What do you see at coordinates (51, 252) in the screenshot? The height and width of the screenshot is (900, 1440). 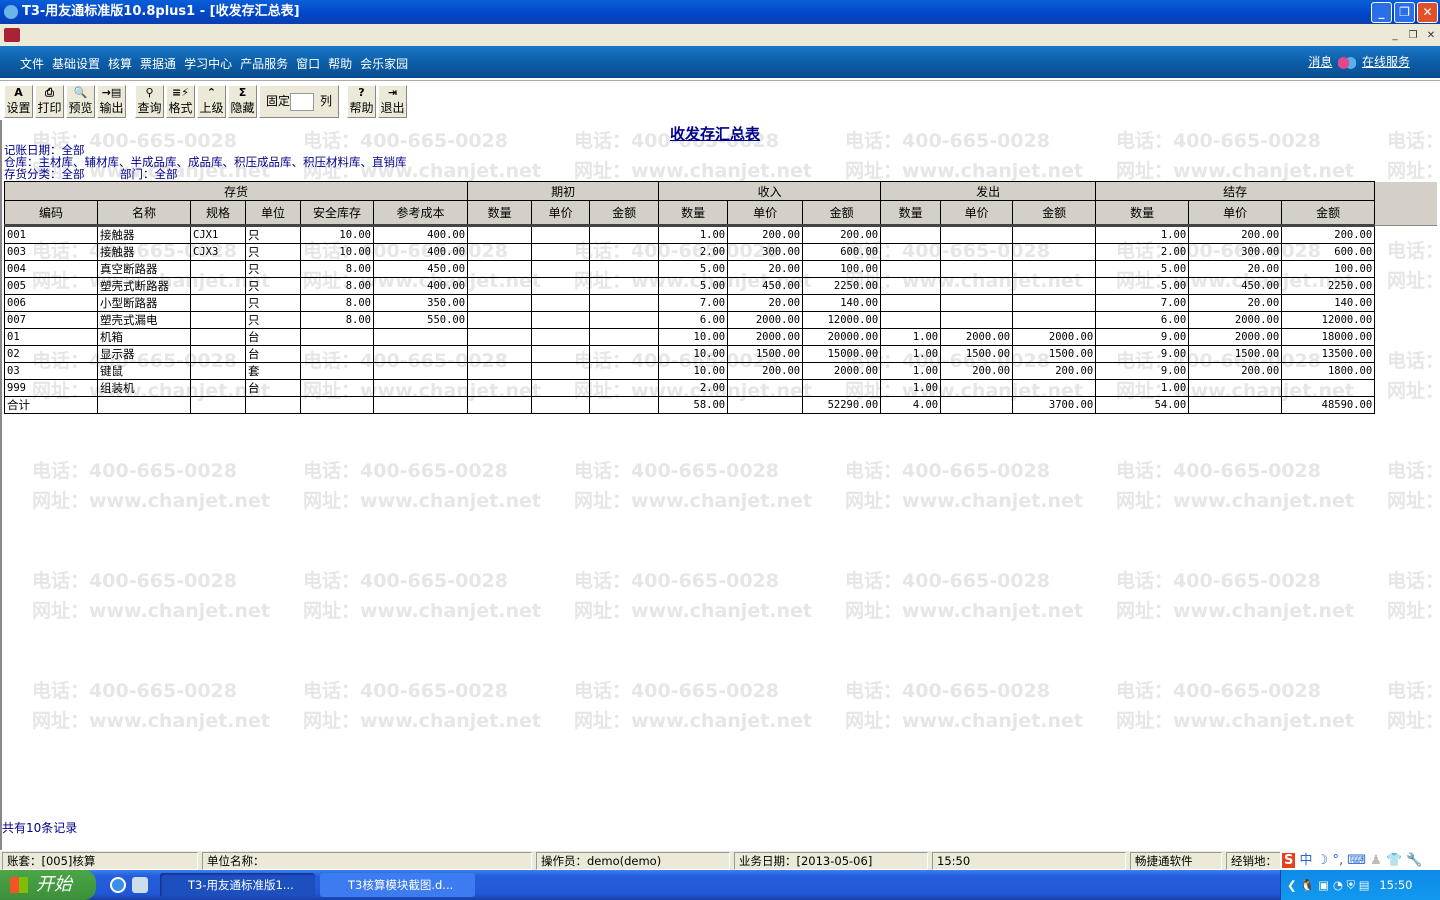 I see `table-cell: 003` at bounding box center [51, 252].